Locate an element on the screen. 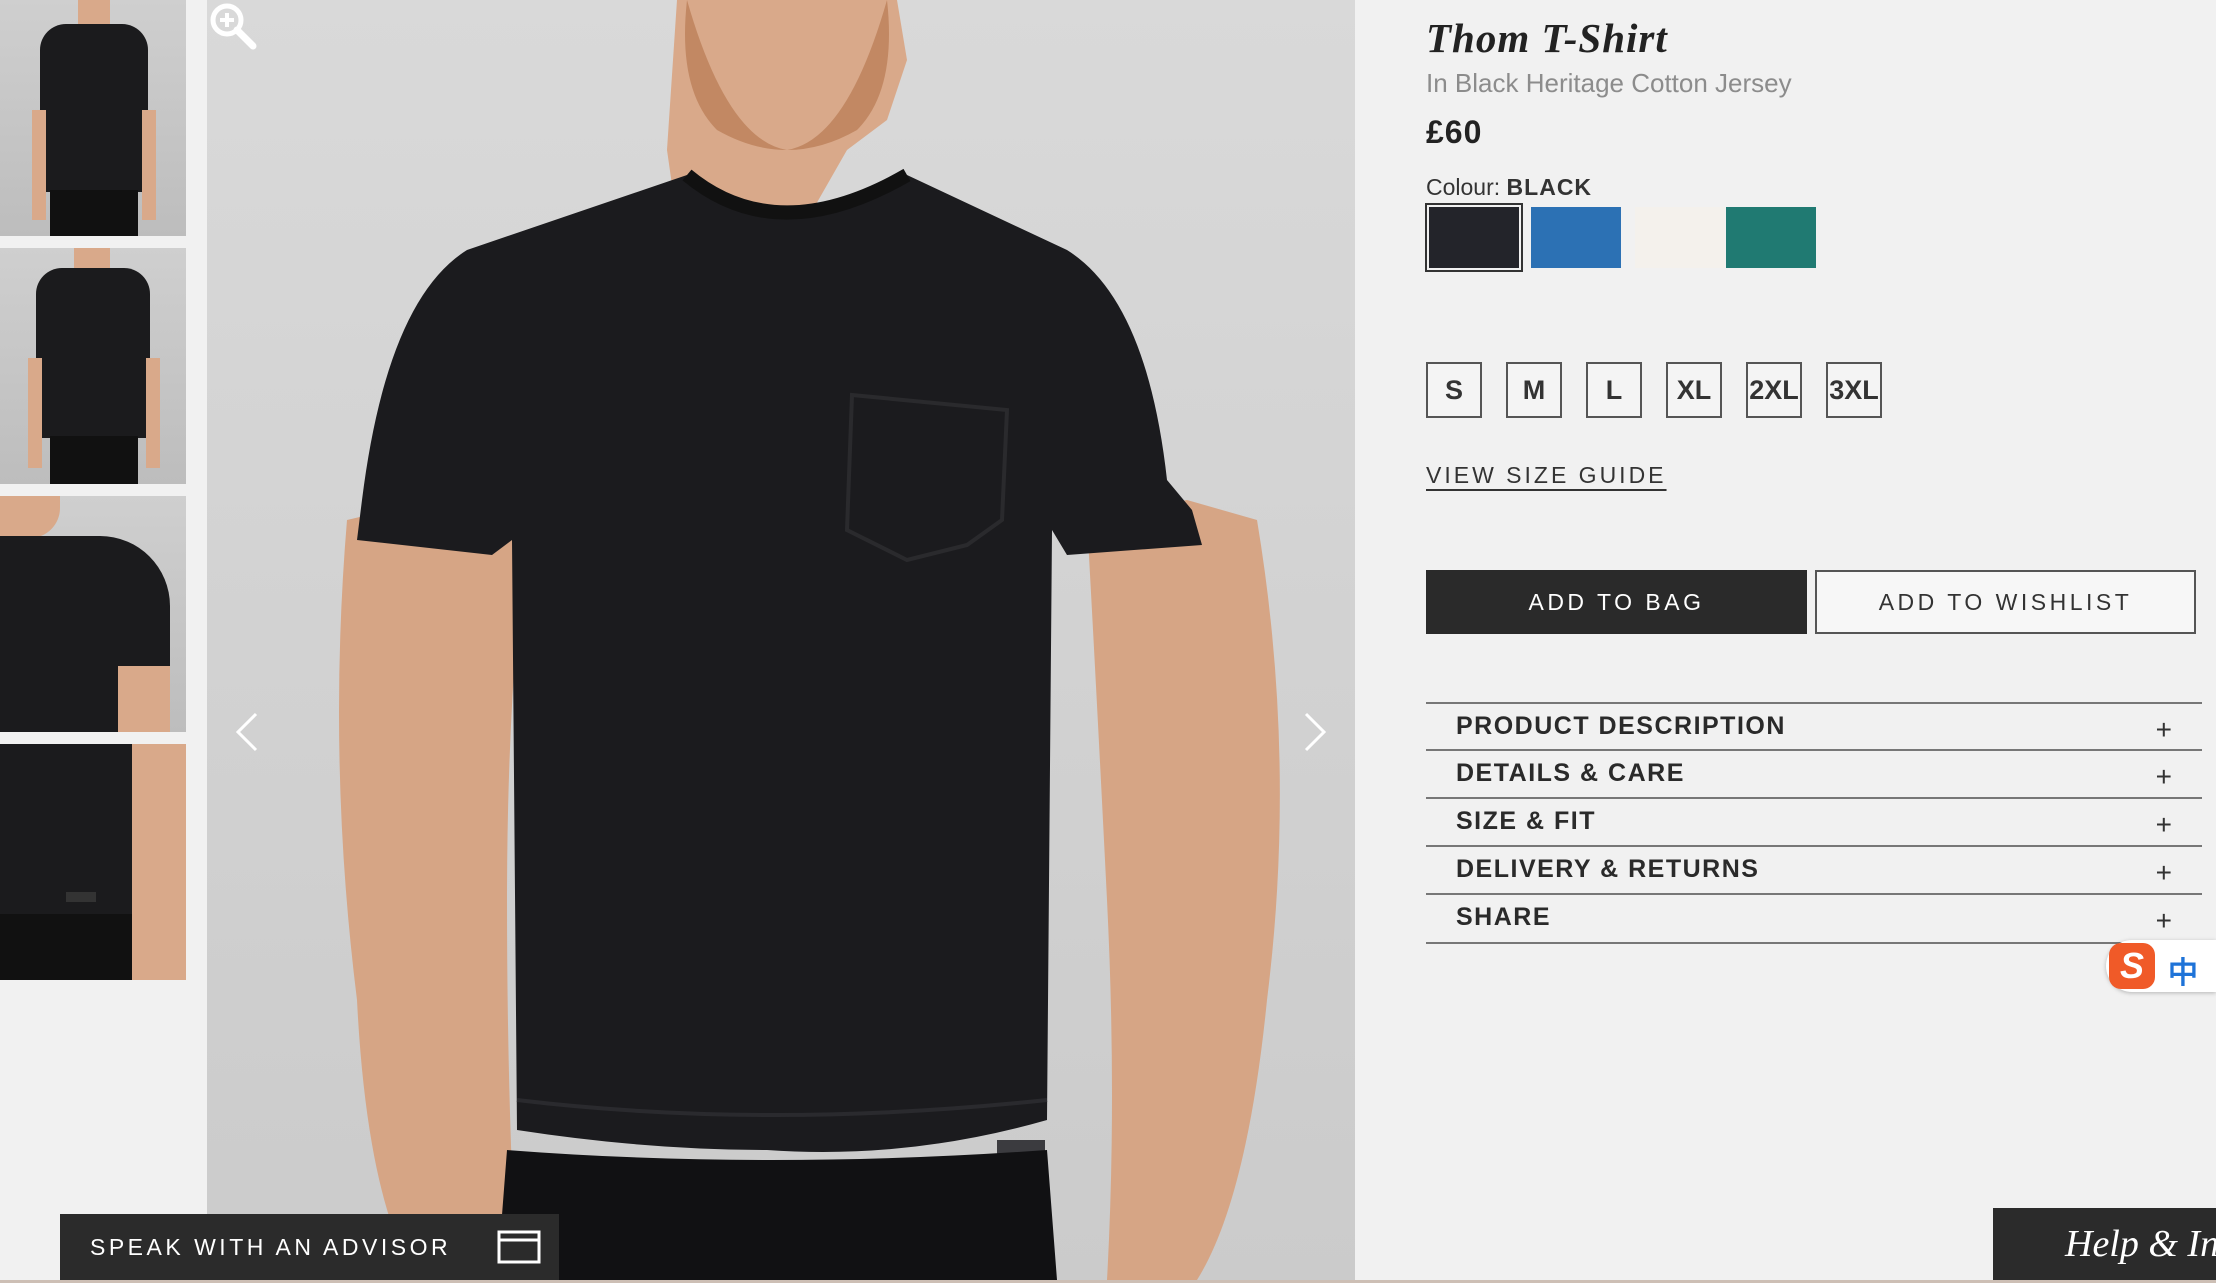 Image resolution: width=2216 pixels, height=1283 pixels. ime-toolbar: S 中 is located at coordinates (2161, 966).